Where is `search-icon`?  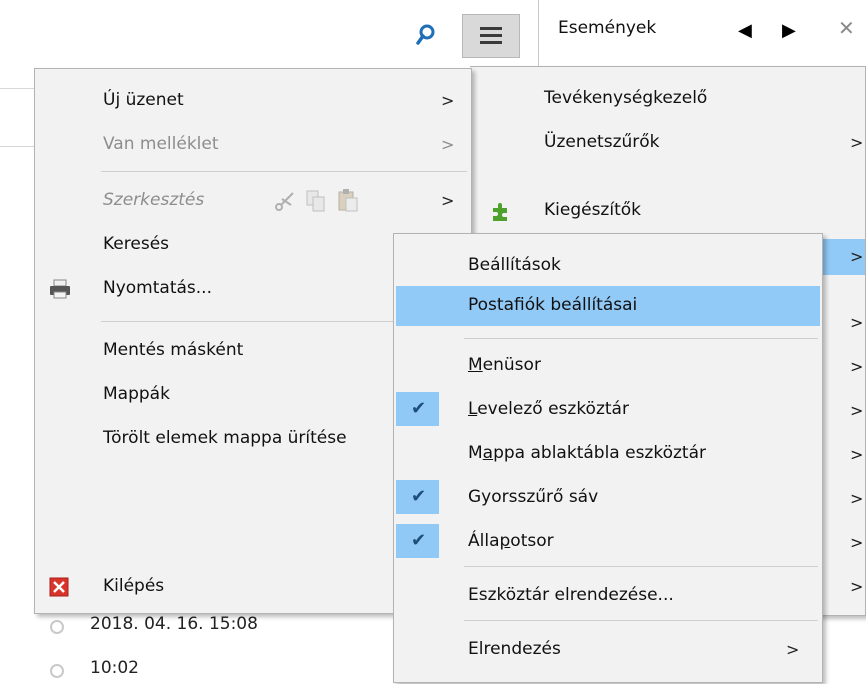
search-icon is located at coordinates (426, 35).